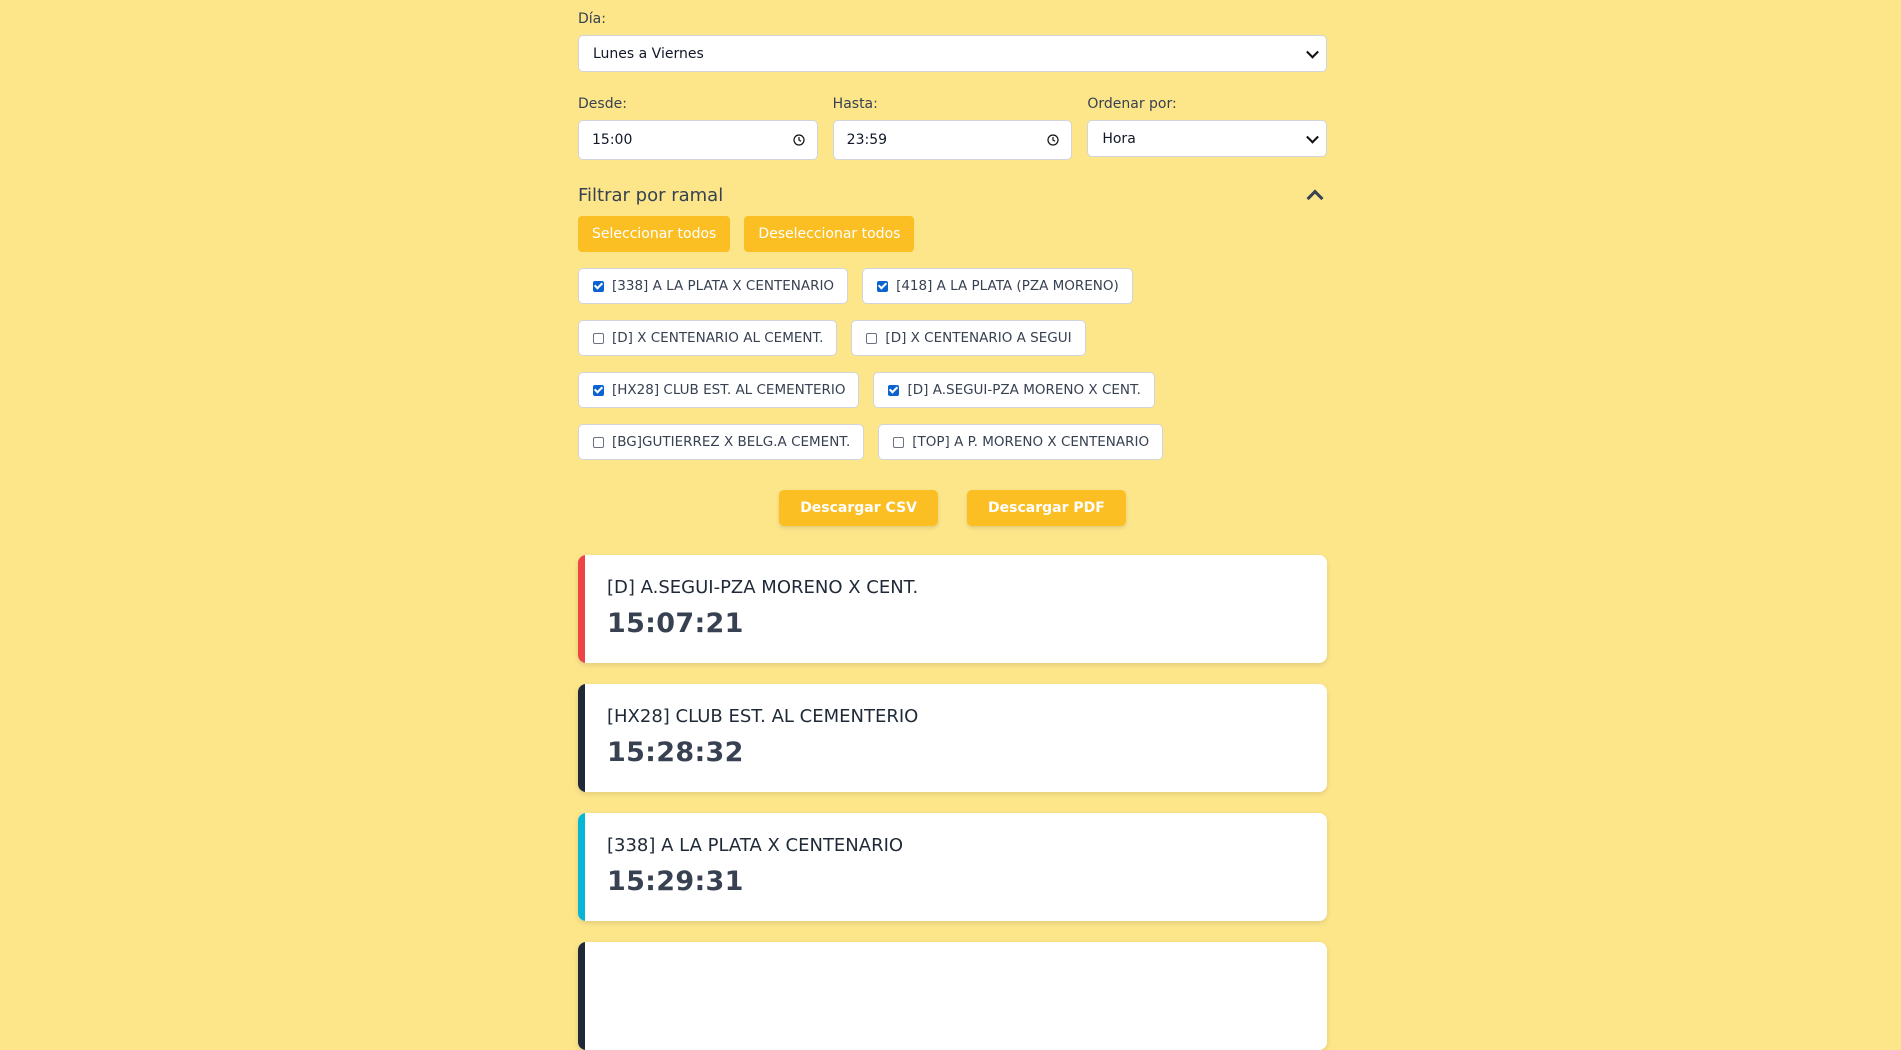 The image size is (1901, 1050). Describe the element at coordinates (867, 140) in the screenshot. I see `hasta-value: 23:59` at that location.